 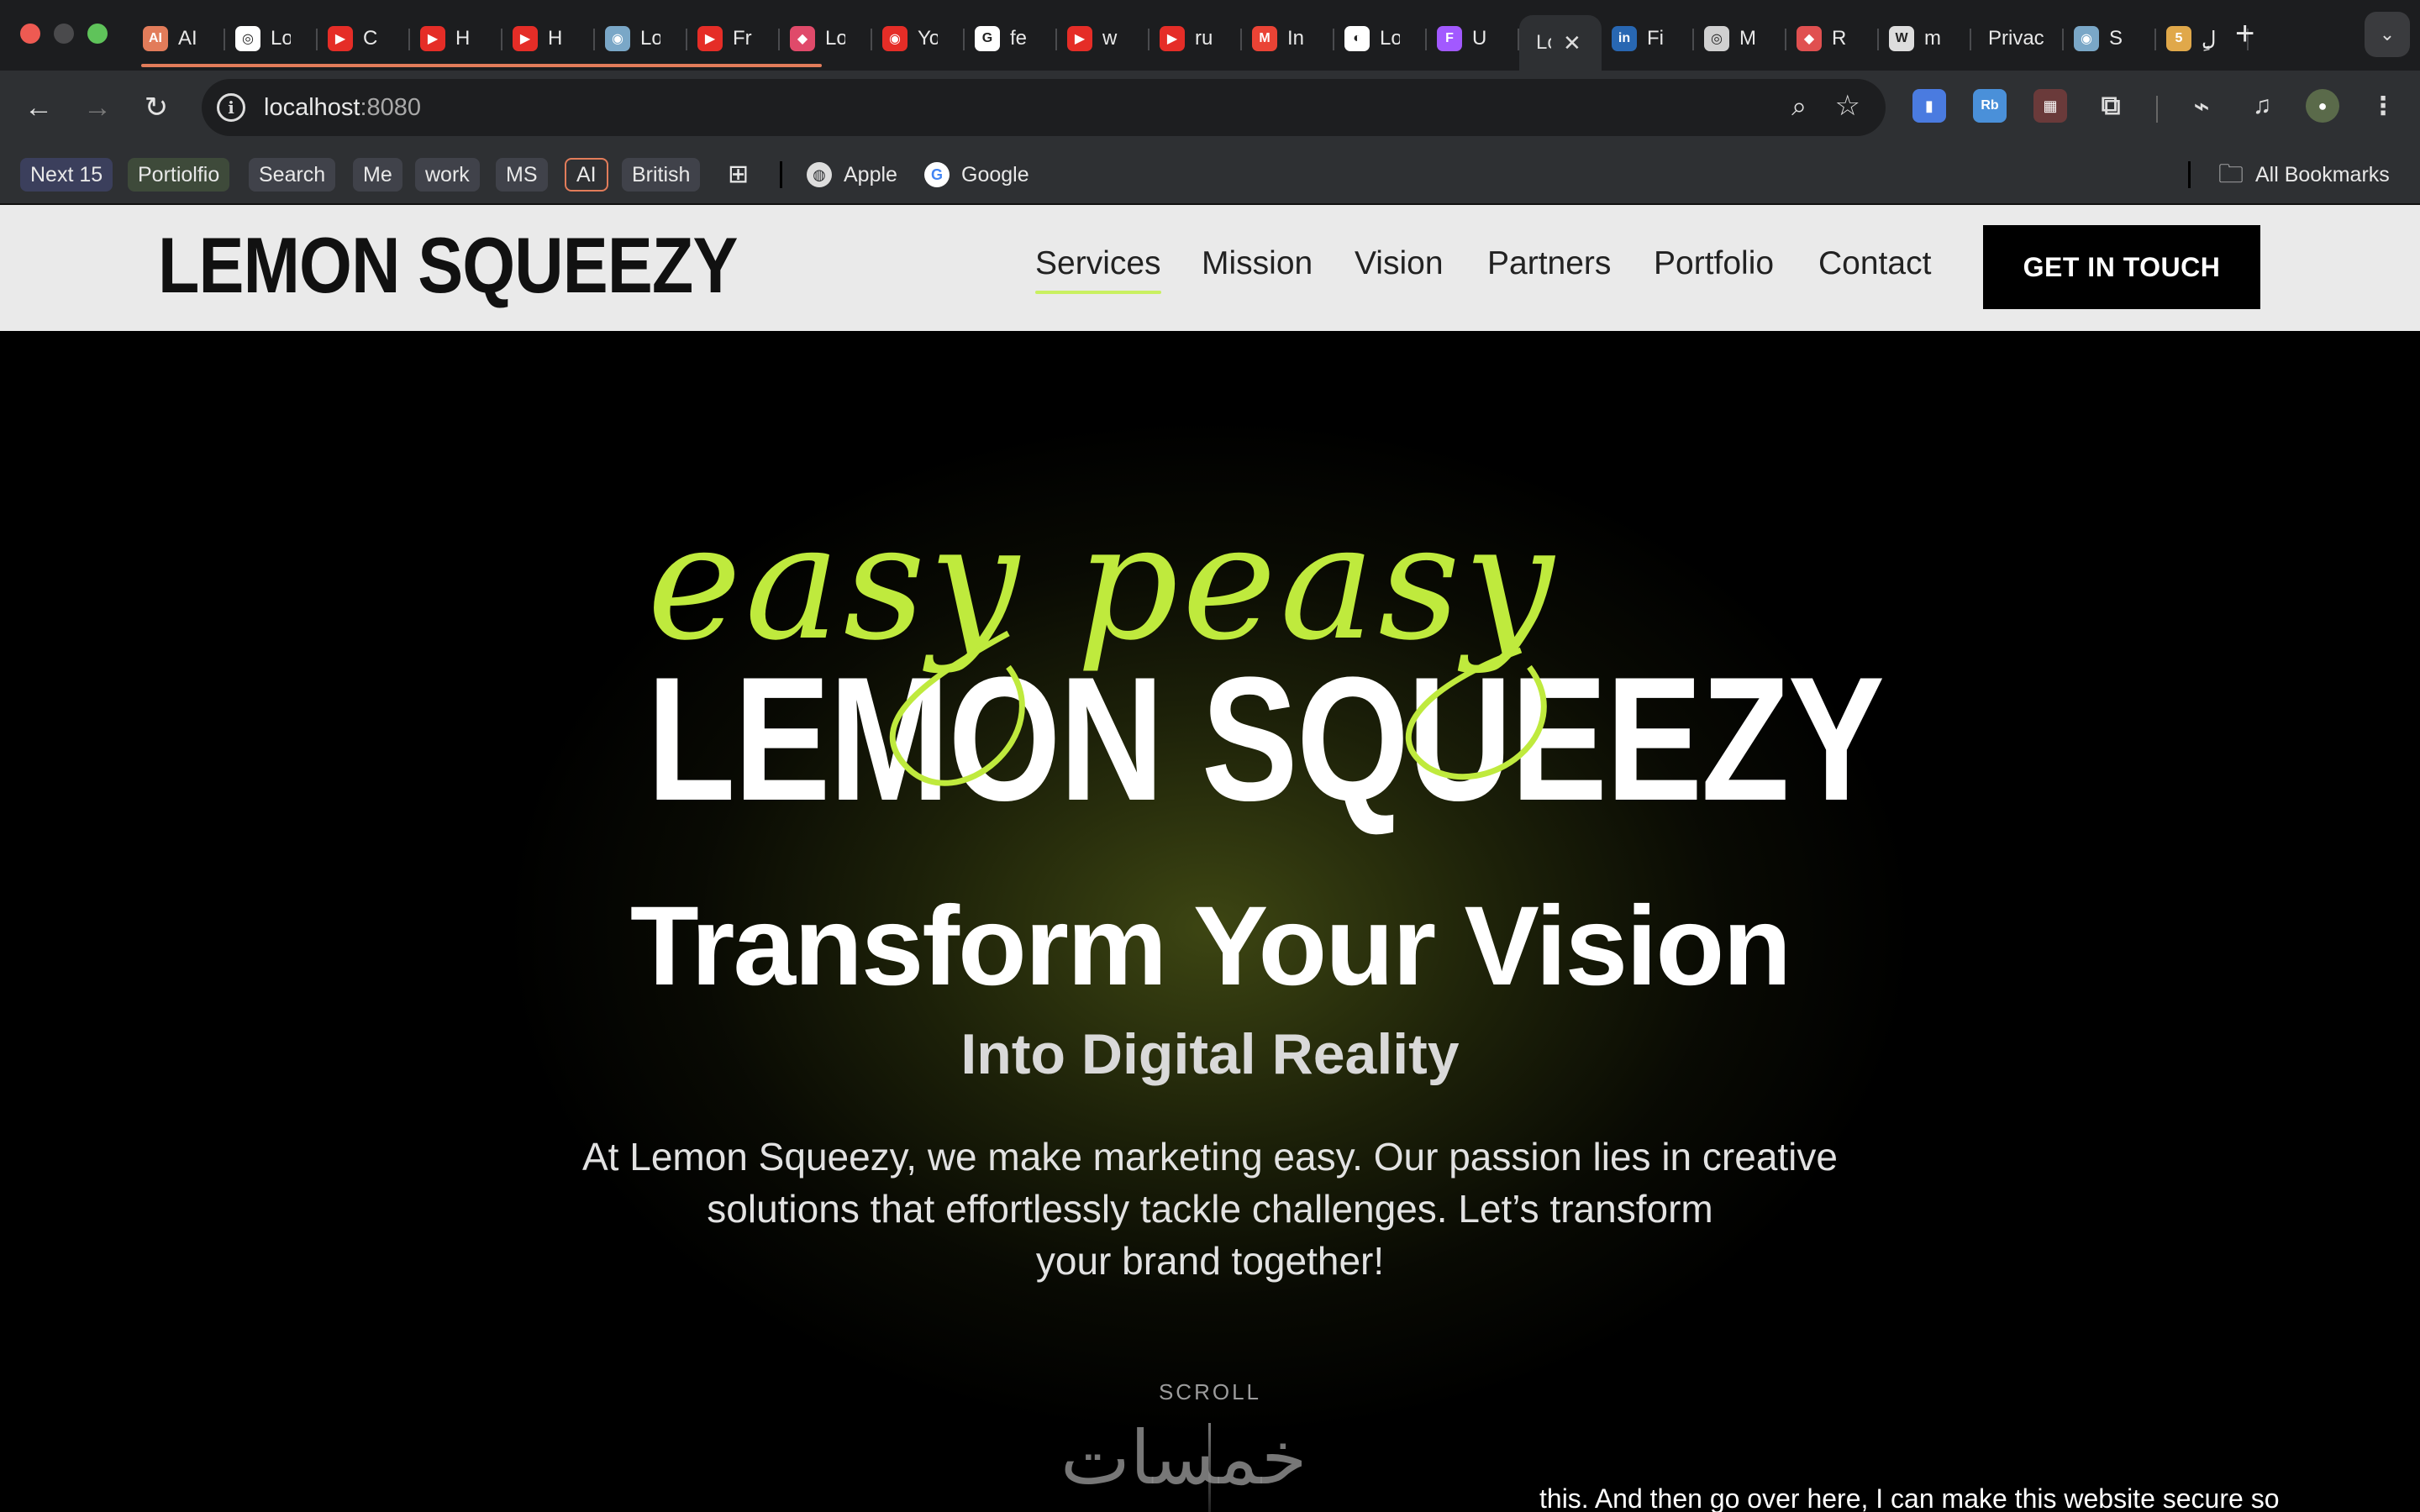 I want to click on apple-globe-icon: ◍, so click(x=819, y=174).